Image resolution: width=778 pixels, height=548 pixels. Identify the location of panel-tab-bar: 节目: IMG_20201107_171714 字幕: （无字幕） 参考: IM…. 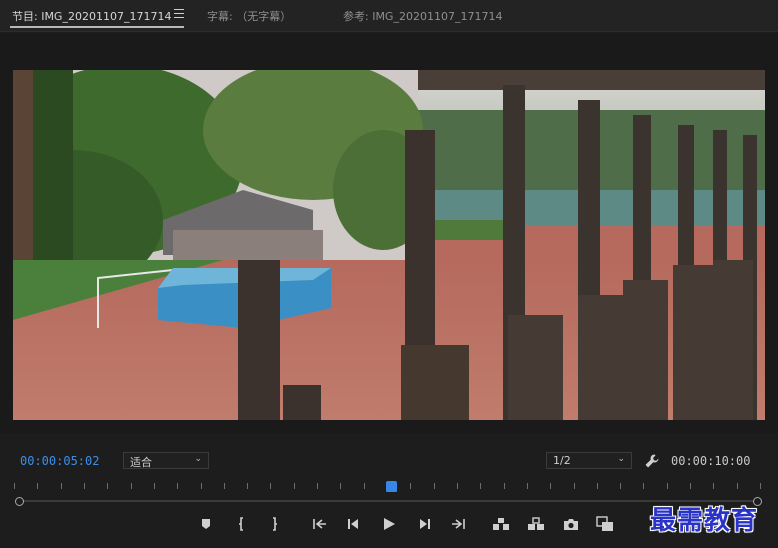
(389, 16).